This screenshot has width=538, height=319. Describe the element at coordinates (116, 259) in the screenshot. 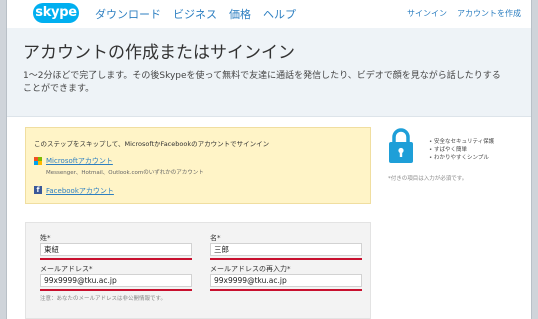

I see `last-name-highlight` at that location.